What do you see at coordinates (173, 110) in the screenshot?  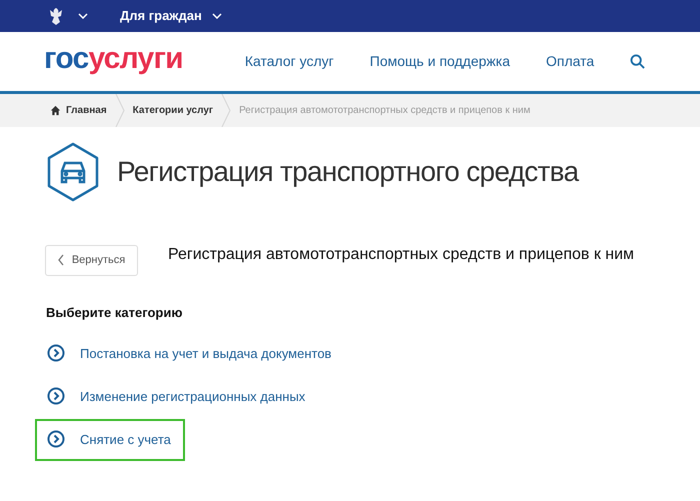 I see `breadcrumb-link: Категории услуг` at bounding box center [173, 110].